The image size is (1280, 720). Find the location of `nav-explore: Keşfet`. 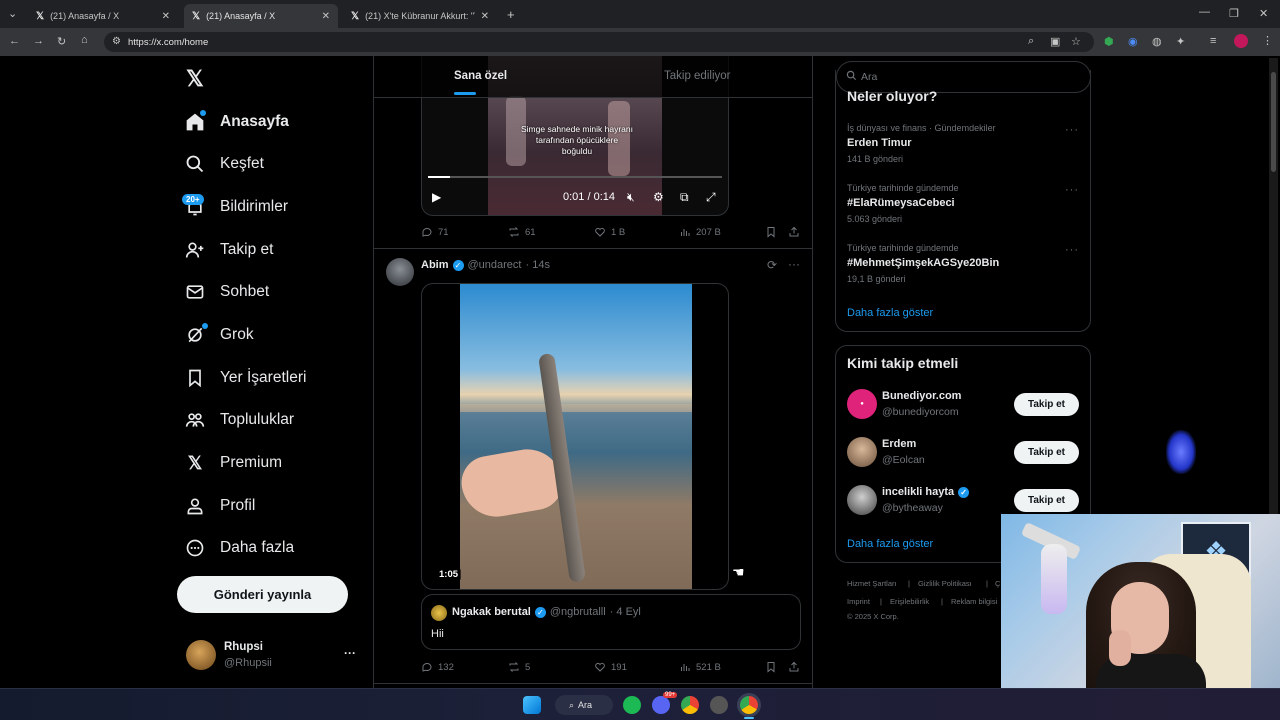

nav-explore: Keşfet is located at coordinates (224, 164).